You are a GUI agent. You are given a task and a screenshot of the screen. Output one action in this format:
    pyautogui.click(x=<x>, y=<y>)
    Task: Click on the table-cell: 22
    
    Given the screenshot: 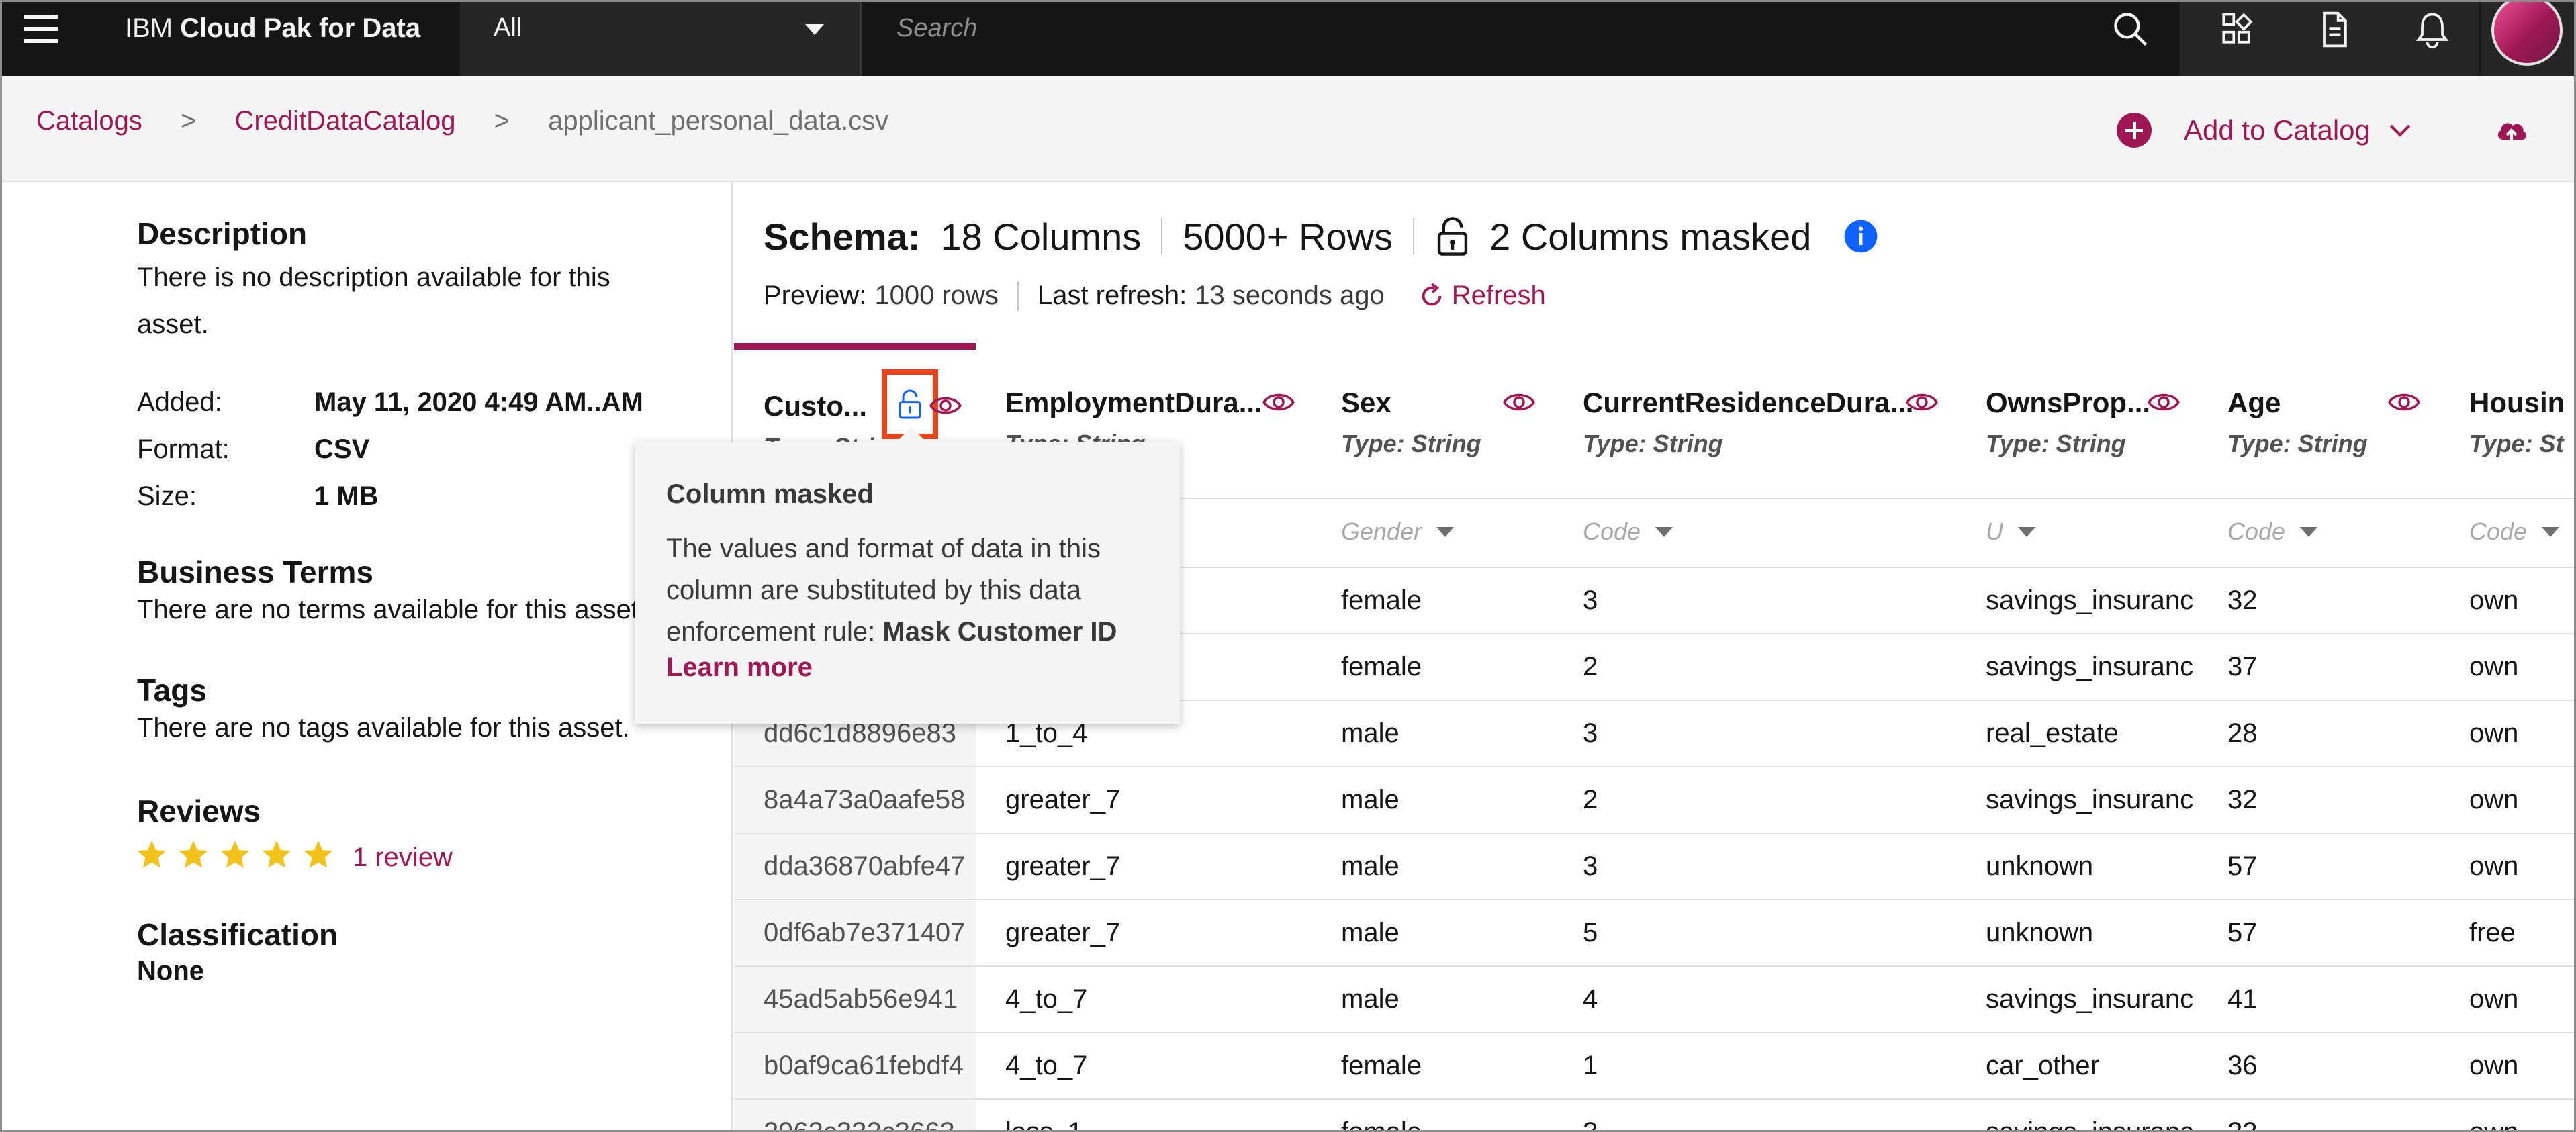 What is the action you would take?
    pyautogui.click(x=2319, y=1115)
    